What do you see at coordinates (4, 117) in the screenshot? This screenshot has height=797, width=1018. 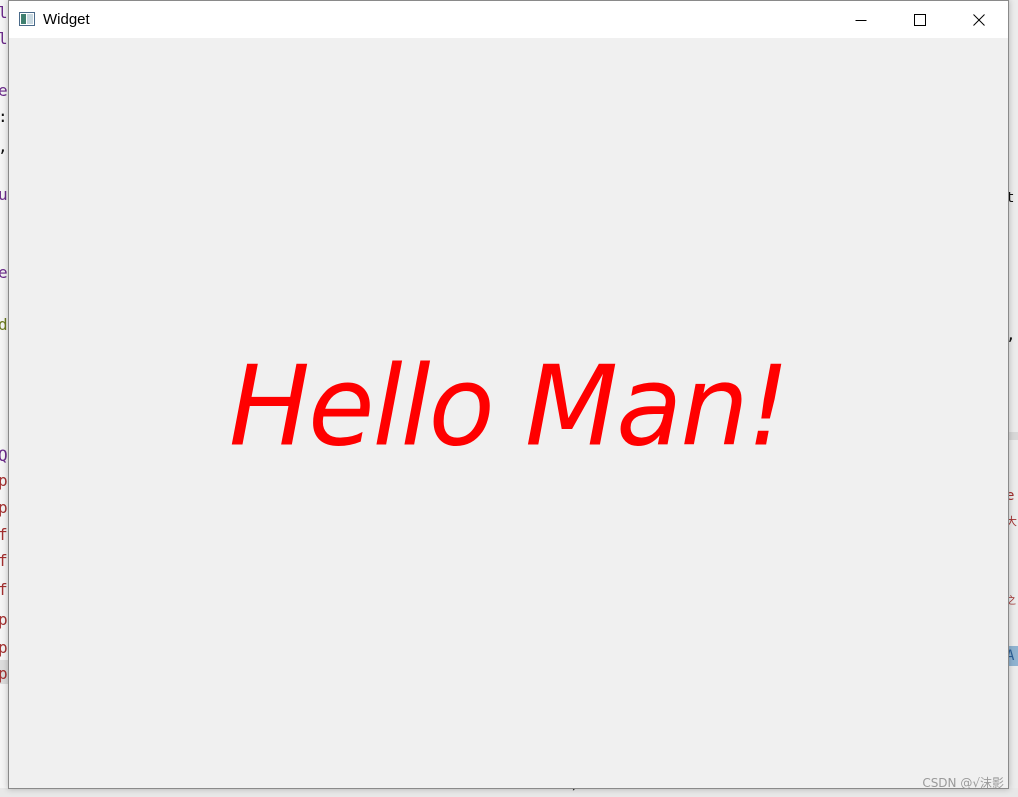 I see `bg-code-fragment: :` at bounding box center [4, 117].